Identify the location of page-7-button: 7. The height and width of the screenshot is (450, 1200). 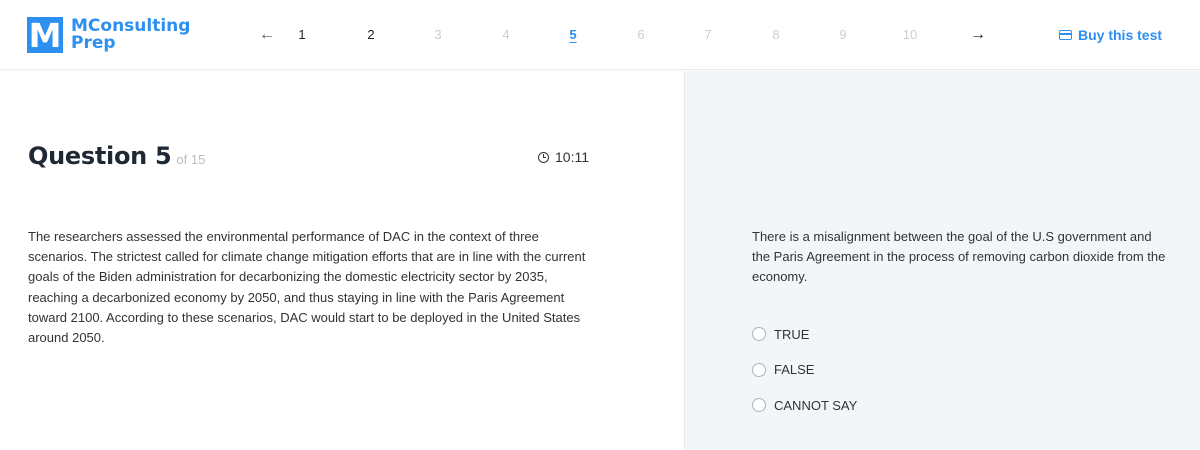
(708, 35).